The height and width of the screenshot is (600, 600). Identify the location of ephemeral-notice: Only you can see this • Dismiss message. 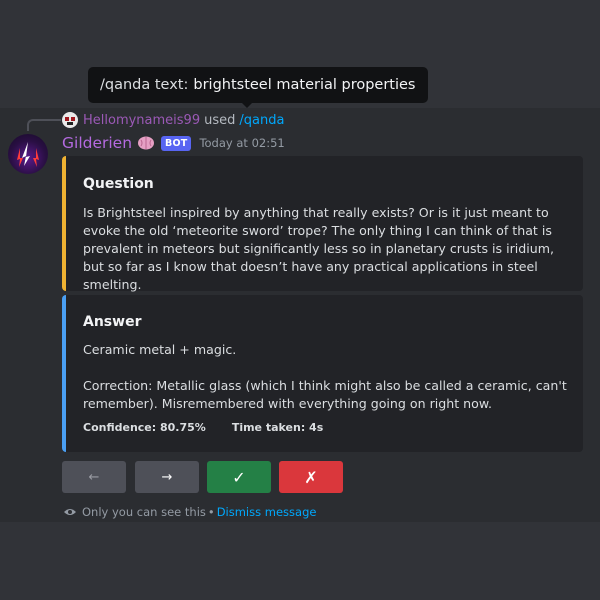
(189, 512).